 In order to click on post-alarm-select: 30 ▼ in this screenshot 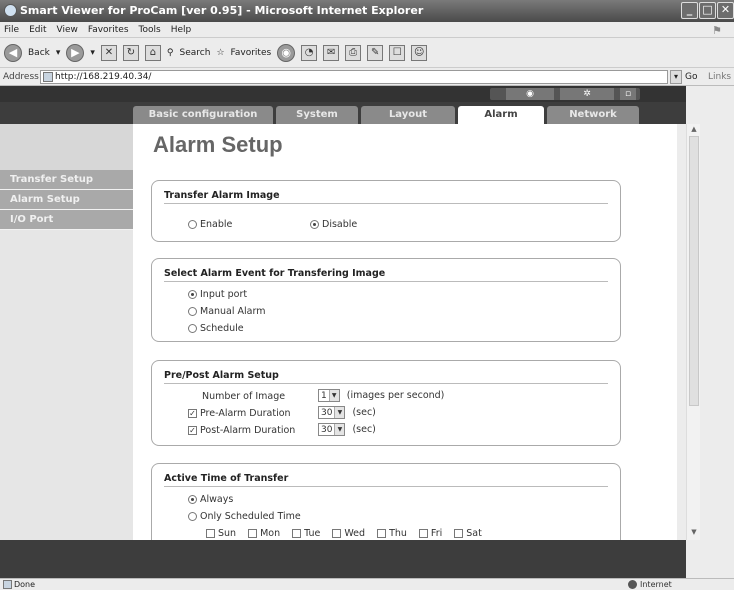, I will do `click(332, 429)`.